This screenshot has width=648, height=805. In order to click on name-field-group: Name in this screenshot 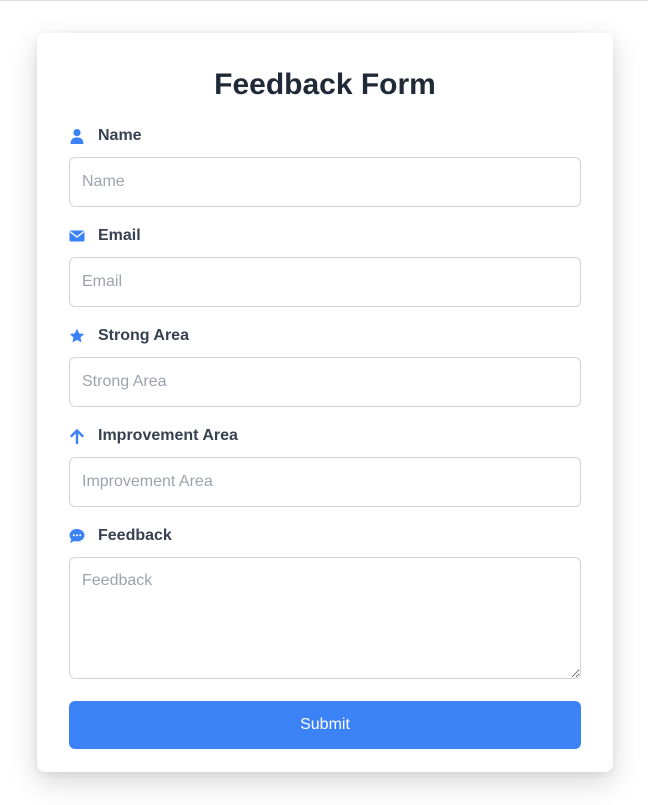, I will do `click(325, 165)`.